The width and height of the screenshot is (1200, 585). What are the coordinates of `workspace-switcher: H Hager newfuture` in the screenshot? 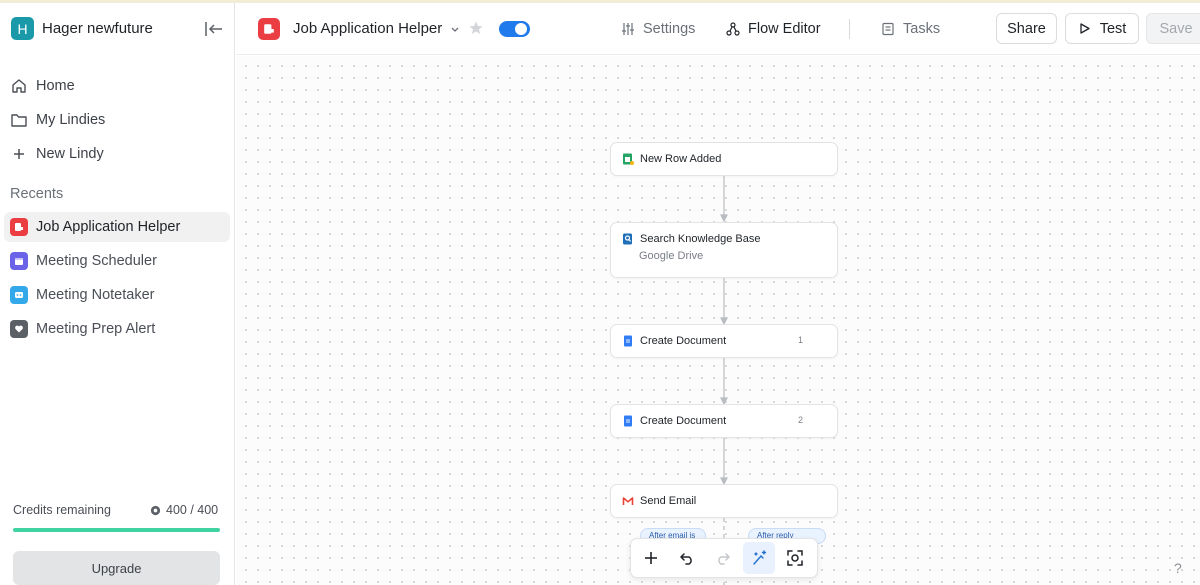 It's located at (82, 28).